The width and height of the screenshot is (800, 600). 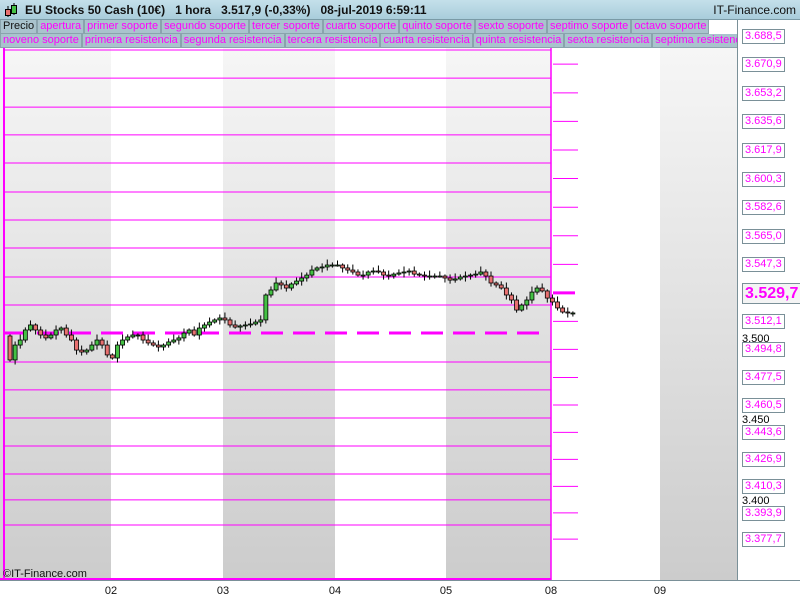 What do you see at coordinates (763, 150) in the screenshot?
I see `level-price-label: 3.617,9` at bounding box center [763, 150].